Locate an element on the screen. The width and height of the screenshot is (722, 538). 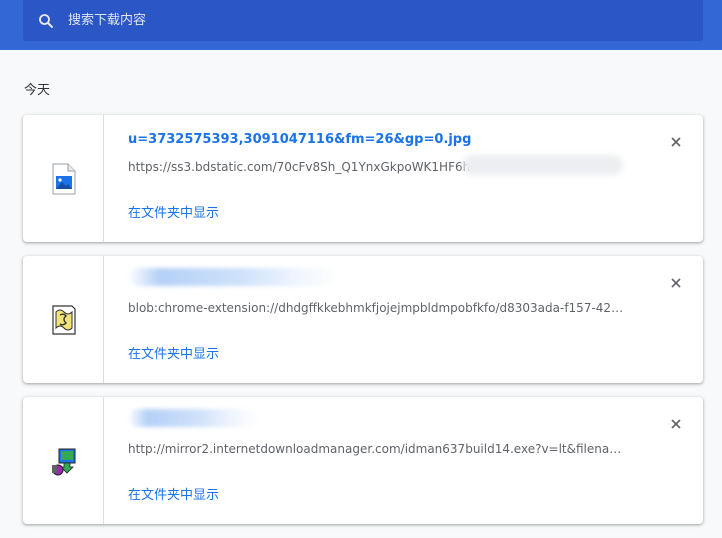
download-file-name: u=3732575393,3091047116&fm=26&gp=0.jpg is located at coordinates (299, 139).